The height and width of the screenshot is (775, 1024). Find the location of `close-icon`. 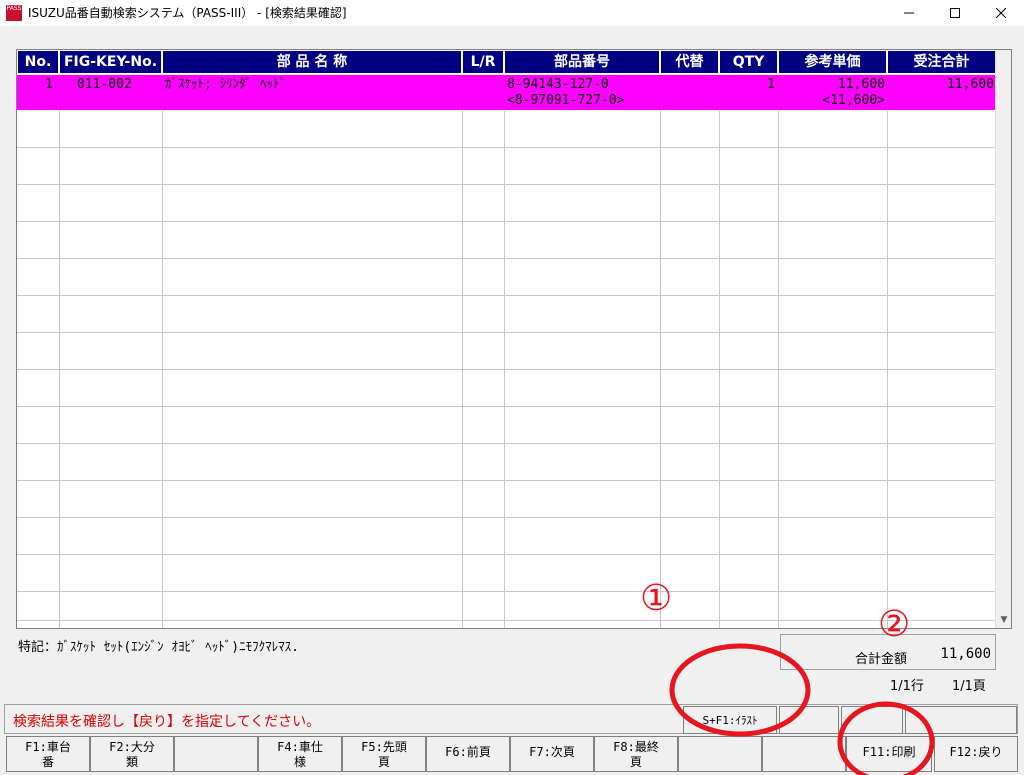

close-icon is located at coordinates (1001, 13).